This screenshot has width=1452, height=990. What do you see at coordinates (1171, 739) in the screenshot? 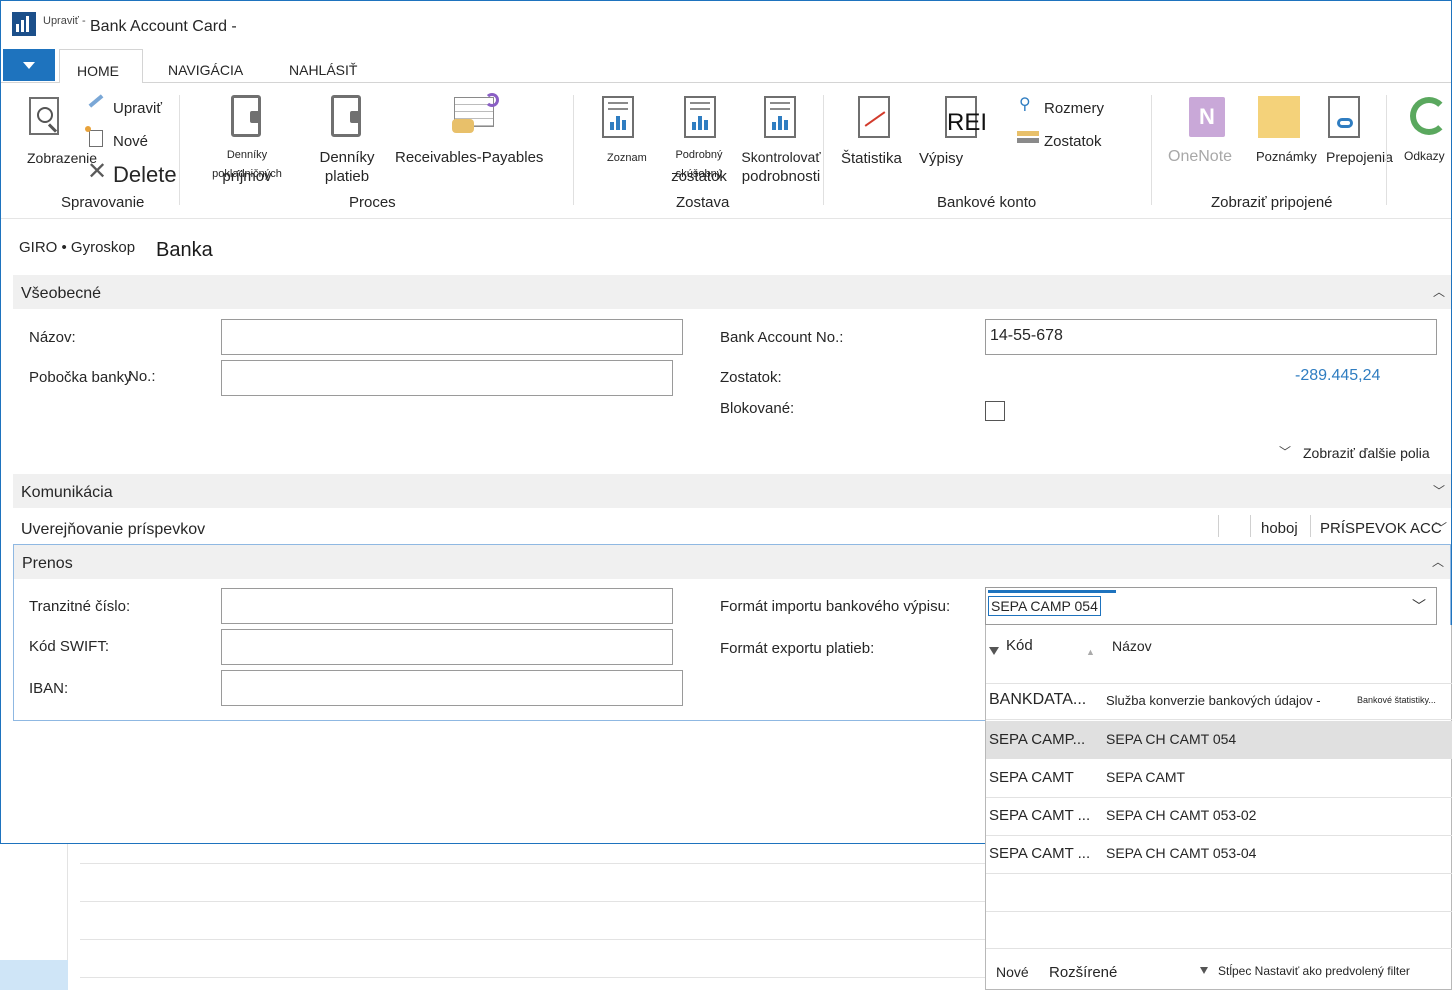
I see `lookup-row-name: SEPA CH CAMT 054` at bounding box center [1171, 739].